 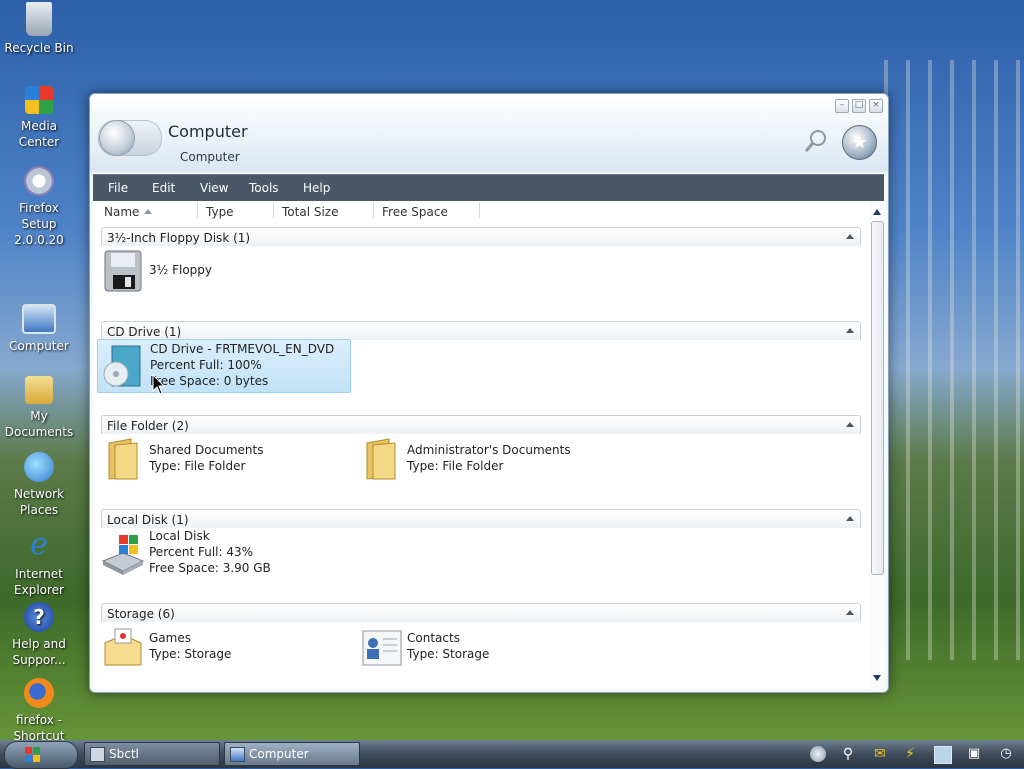 What do you see at coordinates (818, 754) in the screenshot?
I see `tray-globe-icon` at bounding box center [818, 754].